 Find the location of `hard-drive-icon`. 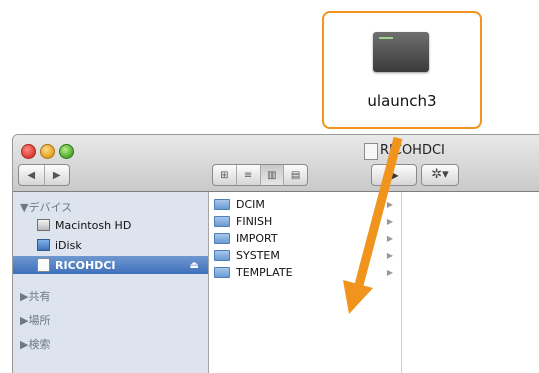

hard-drive-icon is located at coordinates (43, 225).